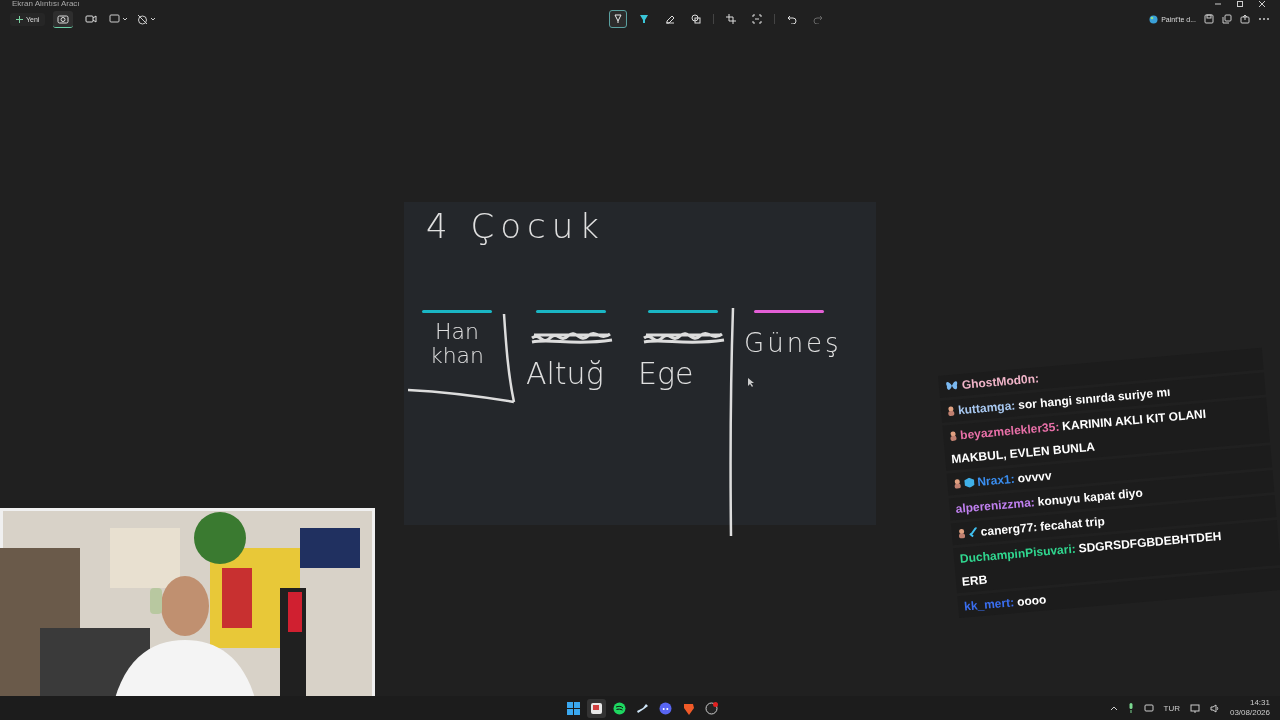 Image resolution: width=1280 pixels, height=720 pixels. Describe the element at coordinates (1130, 708) in the screenshot. I see `microphone-icon` at that location.